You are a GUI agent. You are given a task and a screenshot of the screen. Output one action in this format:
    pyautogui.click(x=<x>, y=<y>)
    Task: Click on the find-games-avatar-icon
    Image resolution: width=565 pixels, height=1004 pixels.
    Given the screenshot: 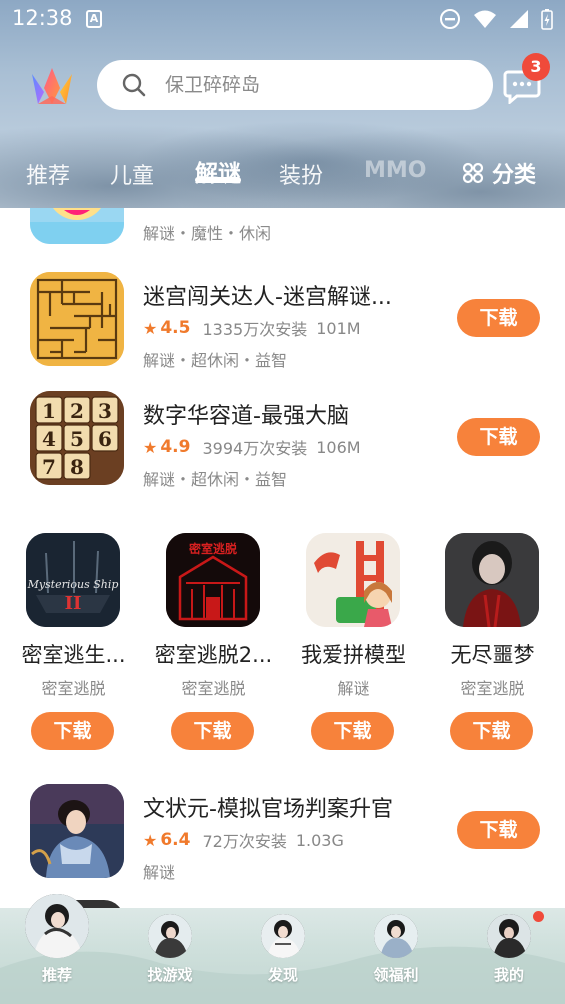 What is the action you would take?
    pyautogui.click(x=170, y=936)
    